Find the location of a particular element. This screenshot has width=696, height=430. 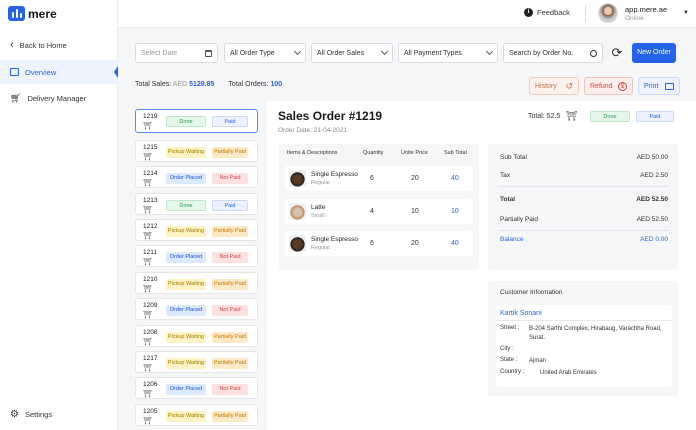

state-label: State : is located at coordinates (509, 360).